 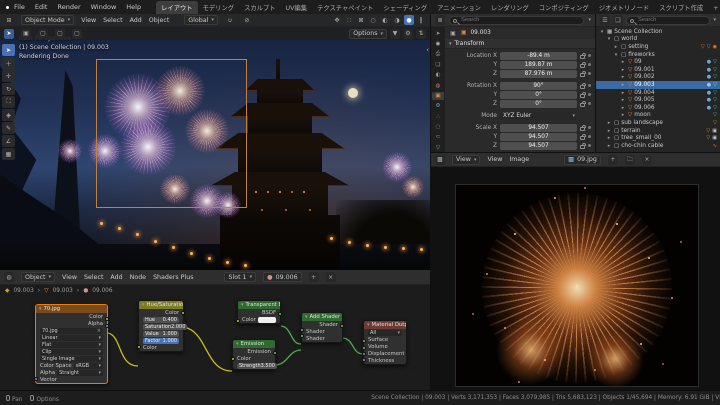 What do you see at coordinates (658, 108) in the screenshot?
I see `outliner-item-09-006: ▸ ▽ 09.006 ● ▽` at bounding box center [658, 108].